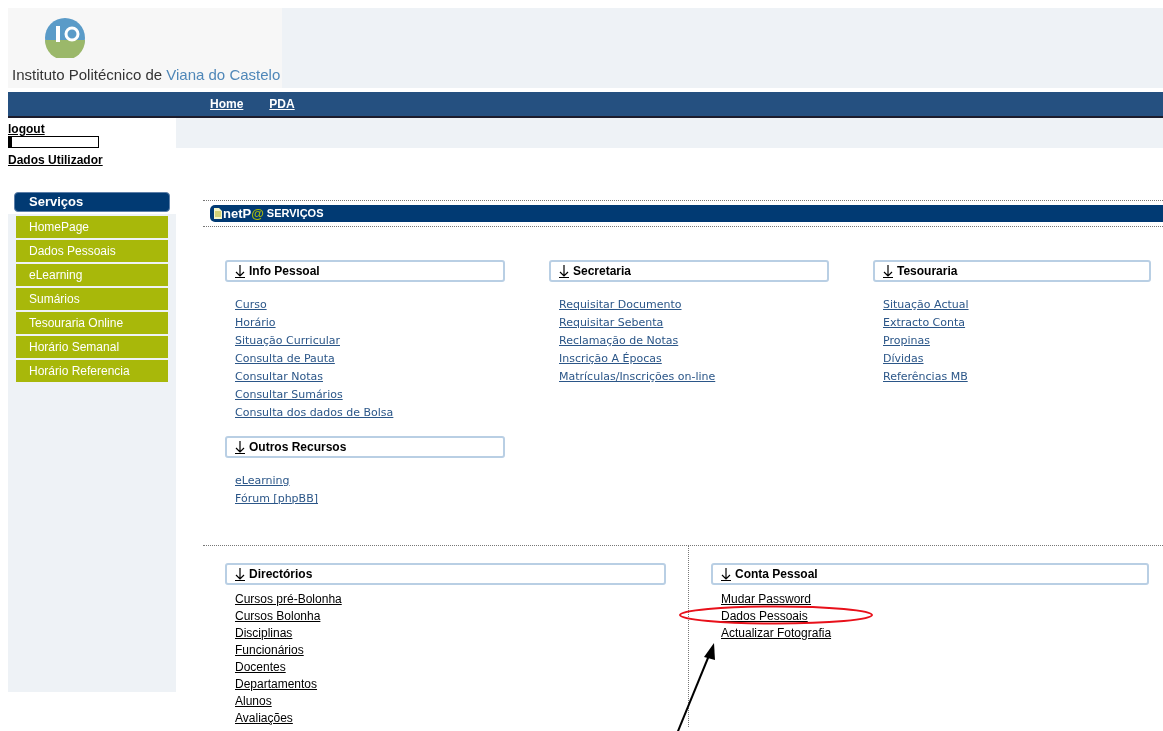  Describe the element at coordinates (930, 574) in the screenshot. I see `section-header: Conta Pessoal` at that location.